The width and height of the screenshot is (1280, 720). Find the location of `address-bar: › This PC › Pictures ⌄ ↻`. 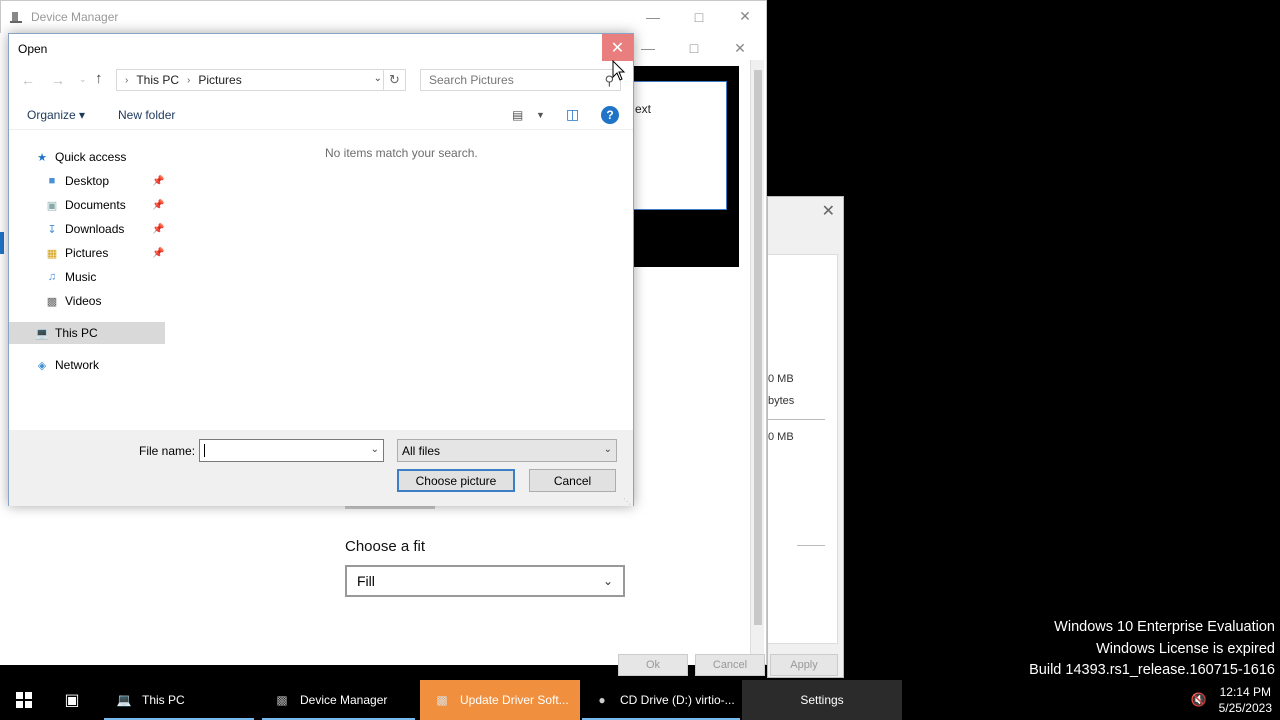

address-bar: › This PC › Pictures ⌄ ↻ is located at coordinates (261, 80).